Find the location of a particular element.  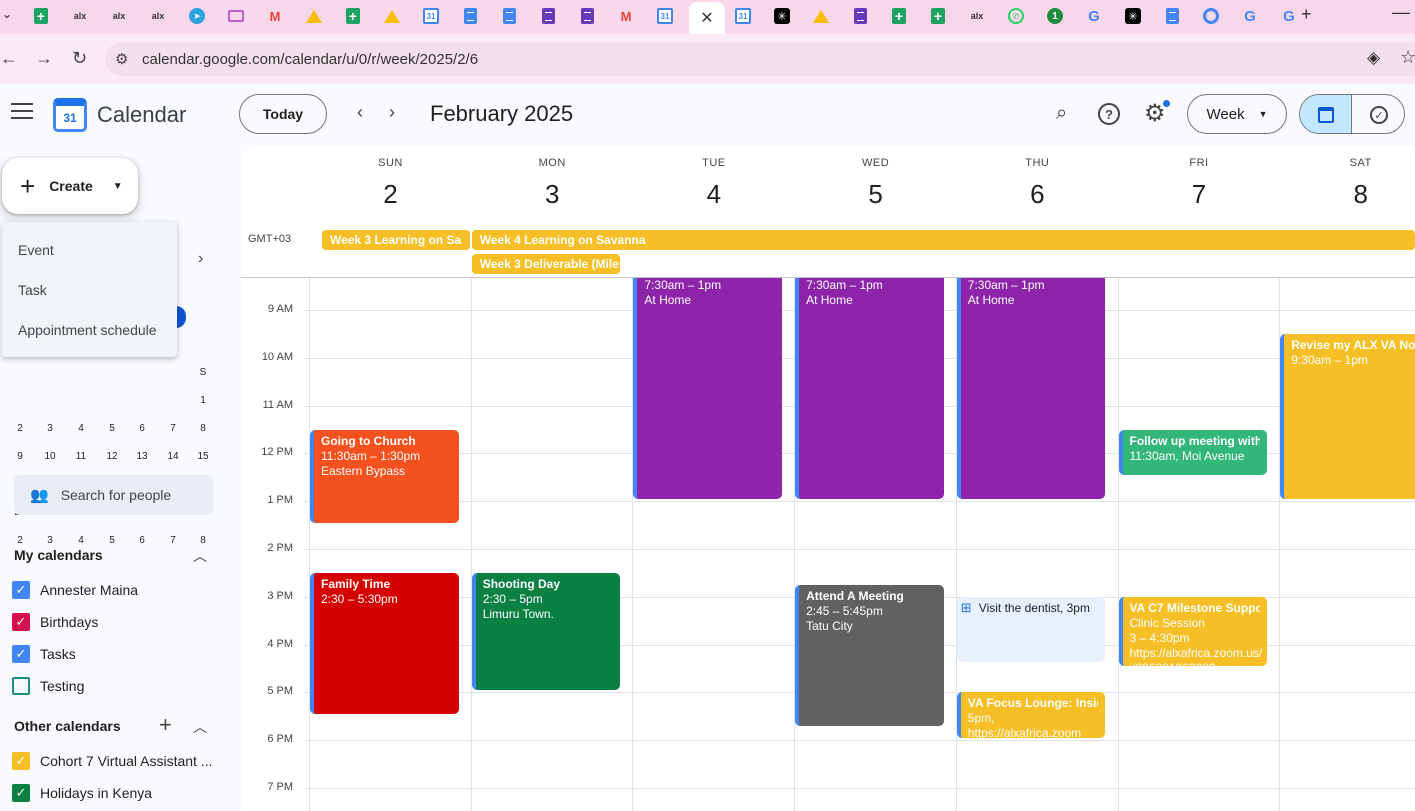

mini-calendar-day: 1 is located at coordinates (203, 400).